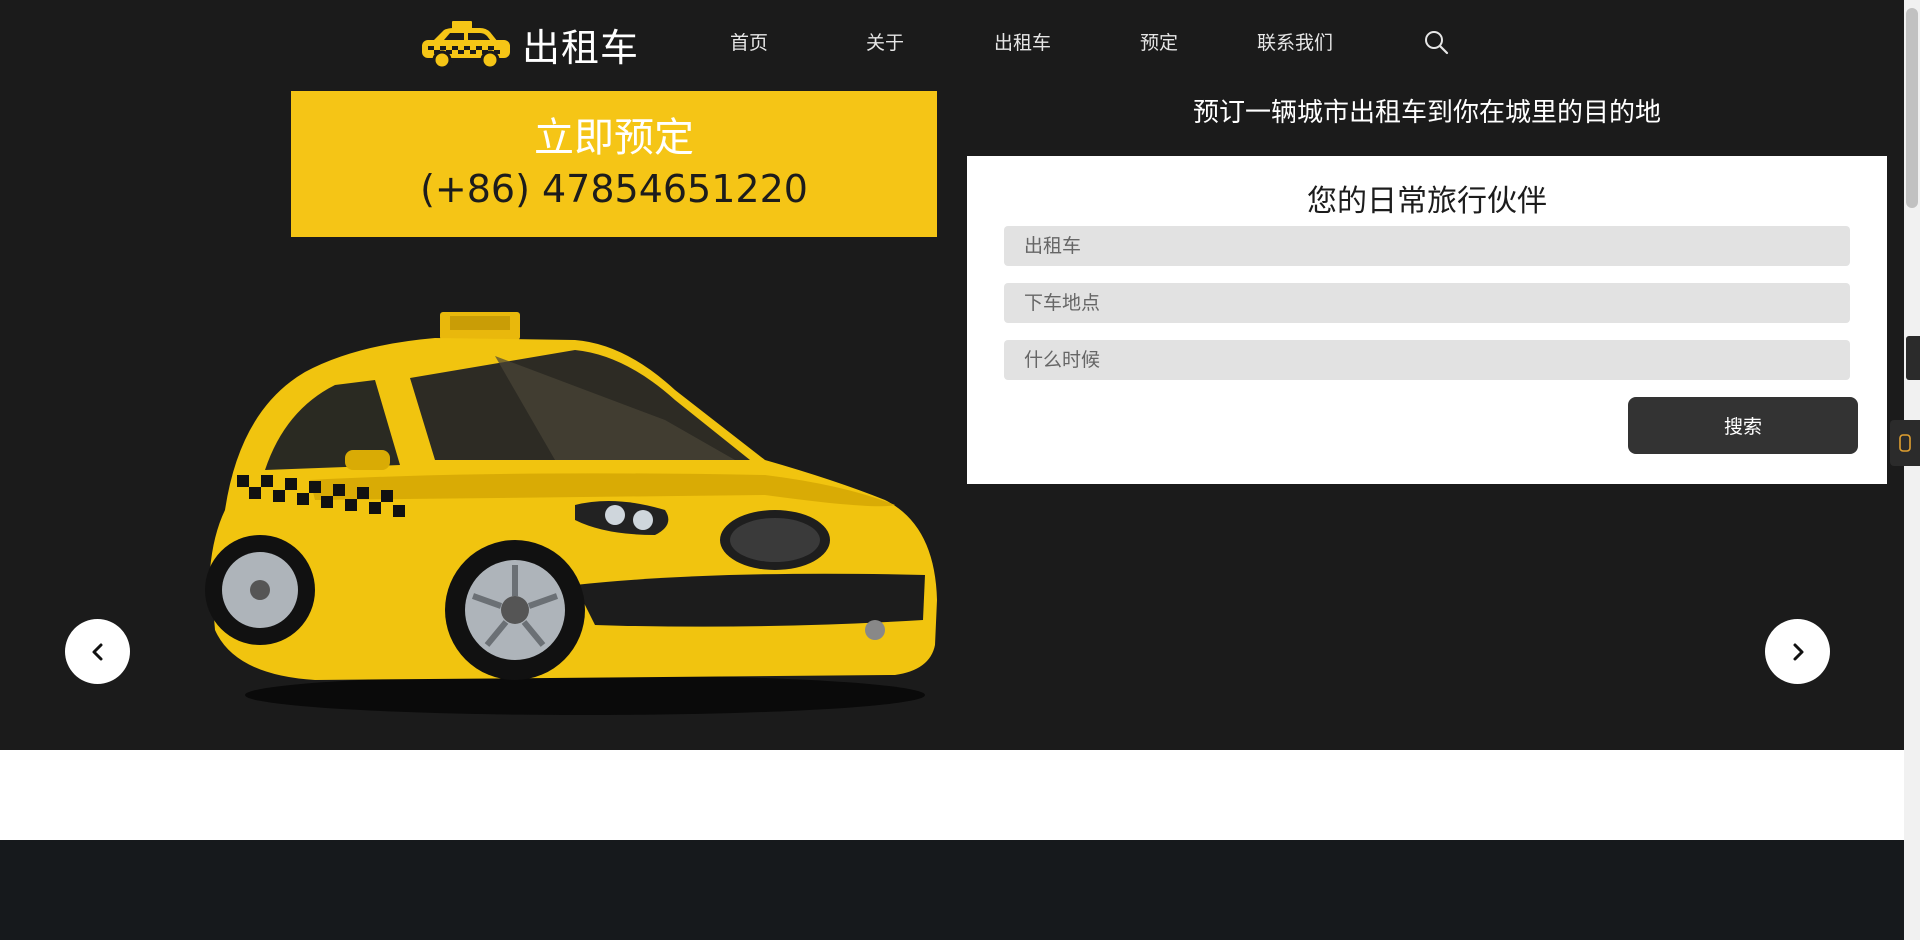 The image size is (1920, 940). What do you see at coordinates (614, 164) in the screenshot?
I see `book-now-banner: 立即预定 (+86) 47854651220` at bounding box center [614, 164].